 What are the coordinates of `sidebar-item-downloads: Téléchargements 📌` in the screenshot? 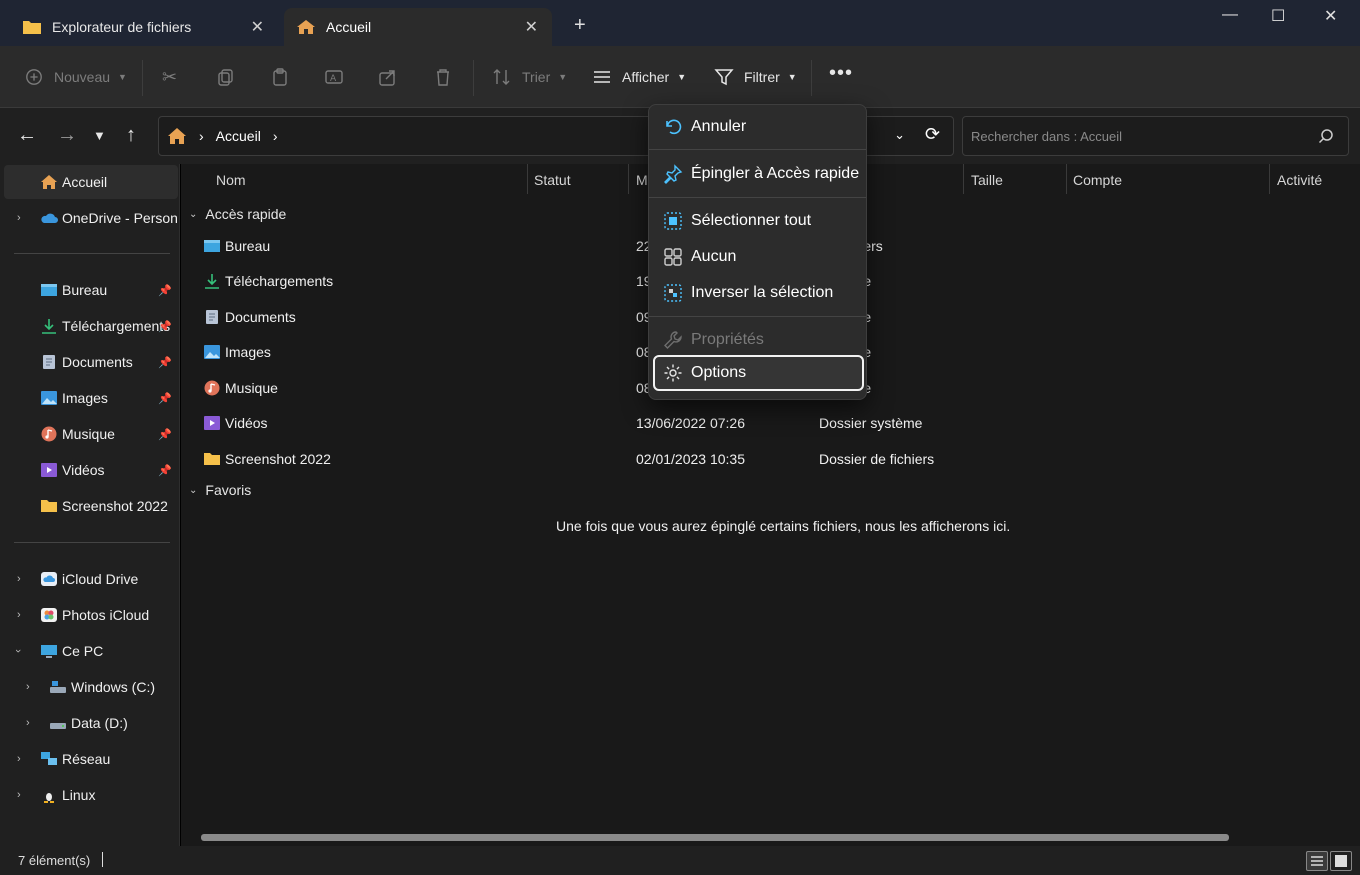 It's located at (91, 326).